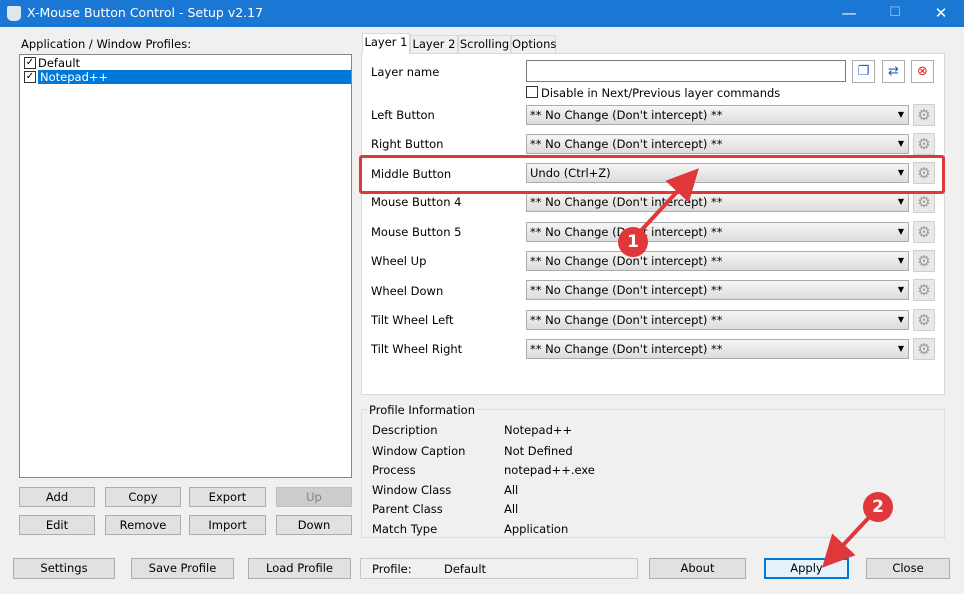 This screenshot has width=964, height=594. What do you see at coordinates (666, 203) in the screenshot?
I see `arrow-1-icon` at bounding box center [666, 203].